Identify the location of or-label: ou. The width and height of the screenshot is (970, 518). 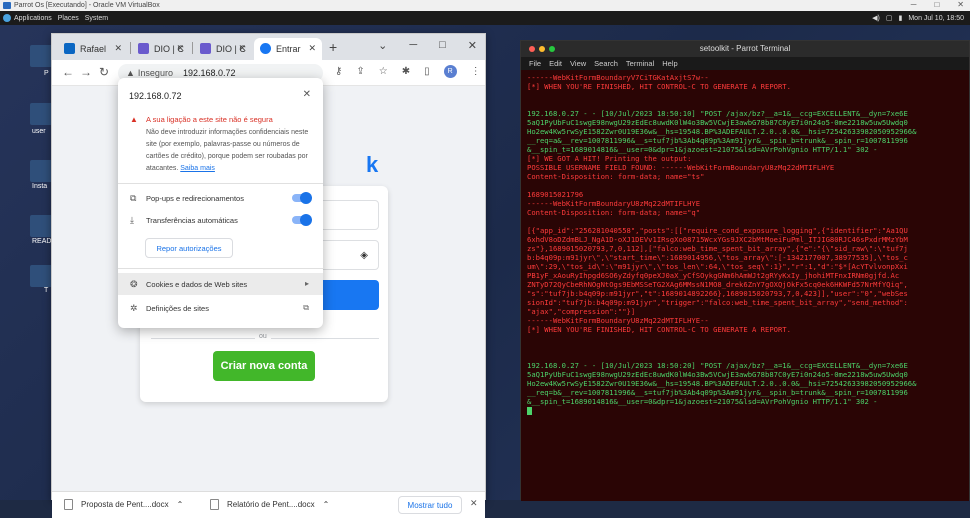
(263, 336).